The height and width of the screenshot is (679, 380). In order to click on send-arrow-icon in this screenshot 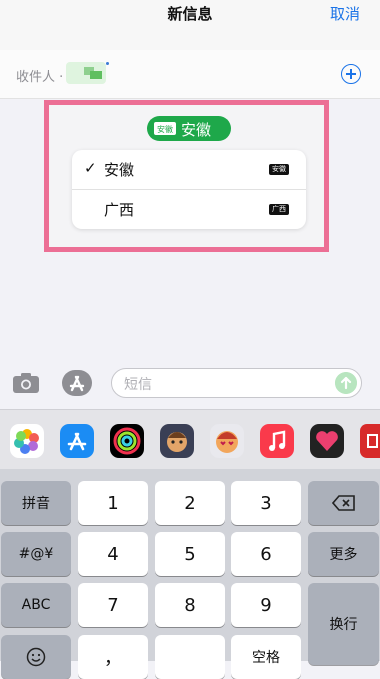, I will do `click(346, 383)`.